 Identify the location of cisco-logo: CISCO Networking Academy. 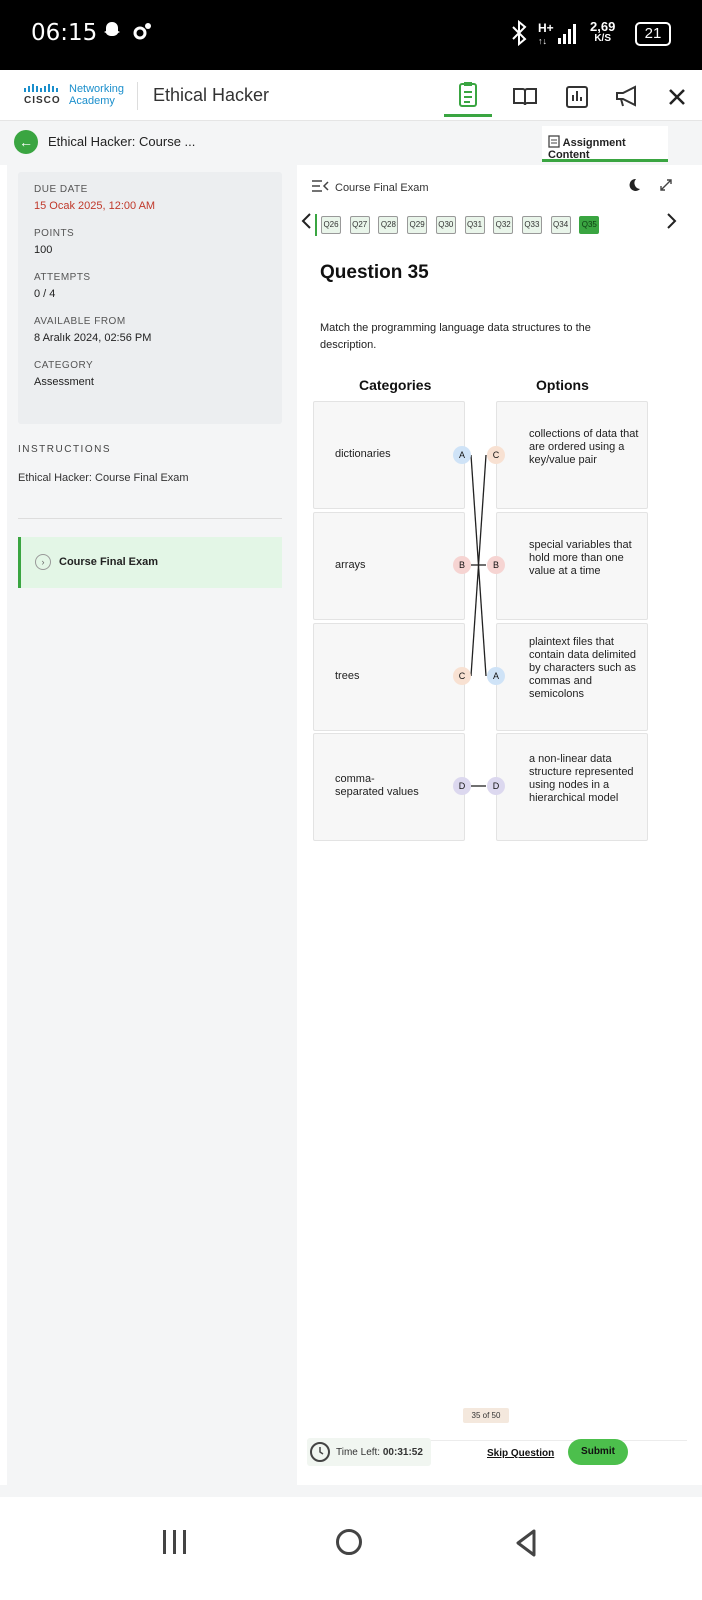
(76, 96).